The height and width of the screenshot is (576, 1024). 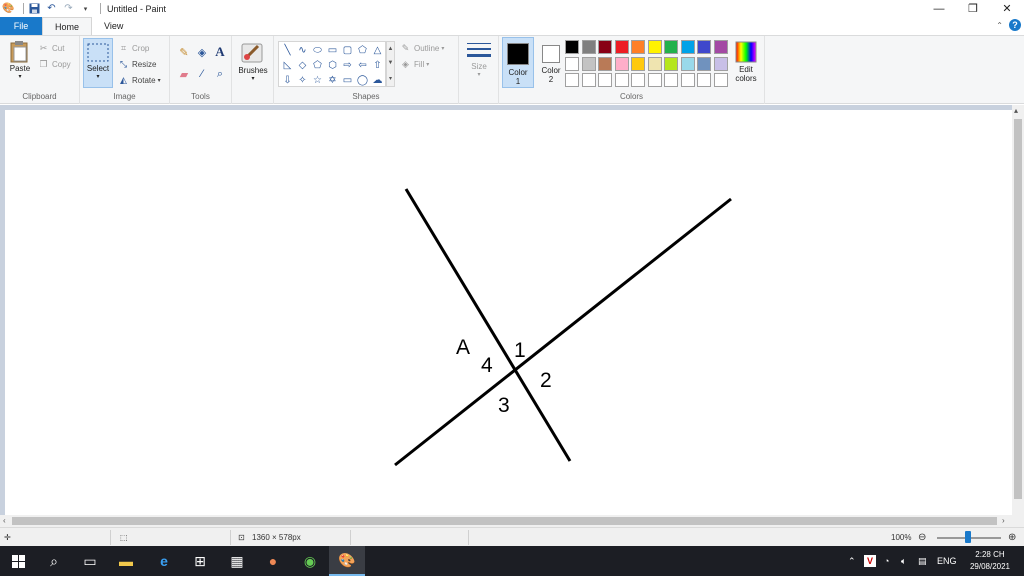 What do you see at coordinates (200, 561) in the screenshot?
I see `store-icon: ⊞` at bounding box center [200, 561].